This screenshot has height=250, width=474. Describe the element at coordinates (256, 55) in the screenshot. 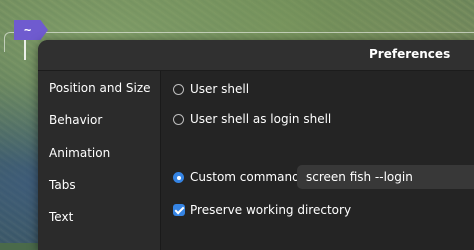

I see `headerbar: Preferences` at that location.